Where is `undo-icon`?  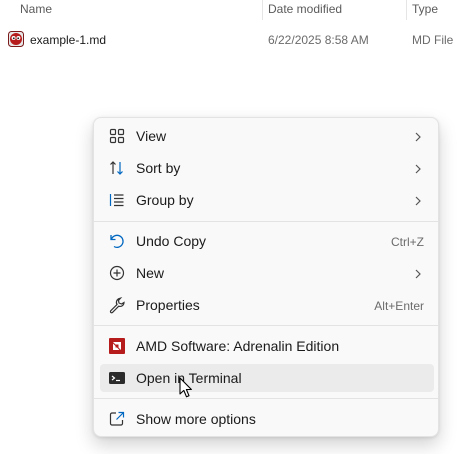 undo-icon is located at coordinates (117, 241).